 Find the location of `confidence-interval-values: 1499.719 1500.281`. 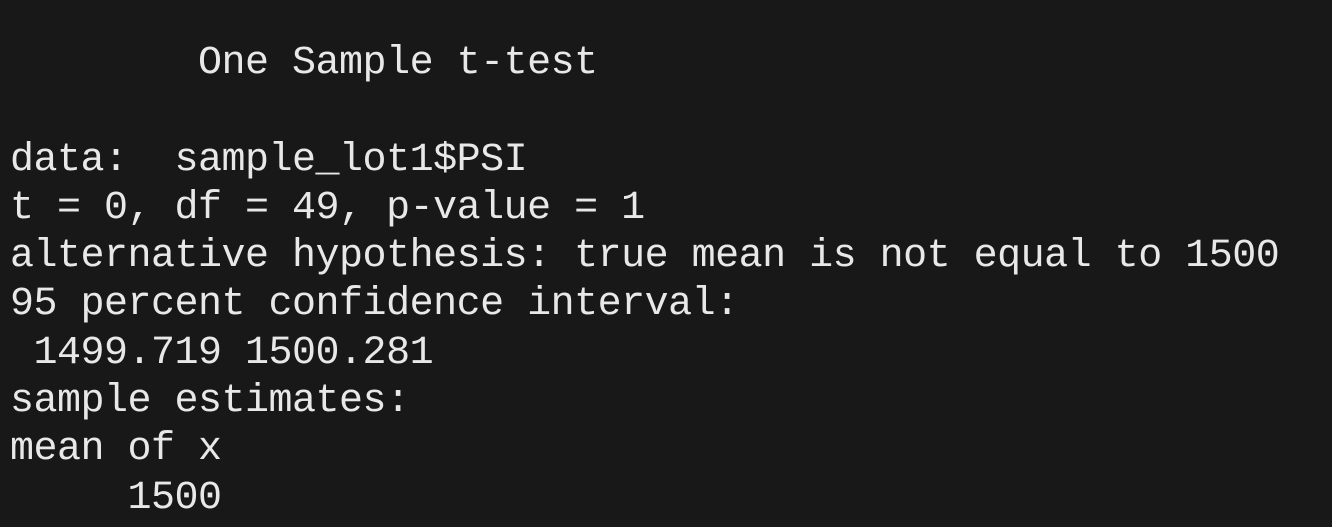

confidence-interval-values: 1499.719 1500.281 is located at coordinates (222, 353).